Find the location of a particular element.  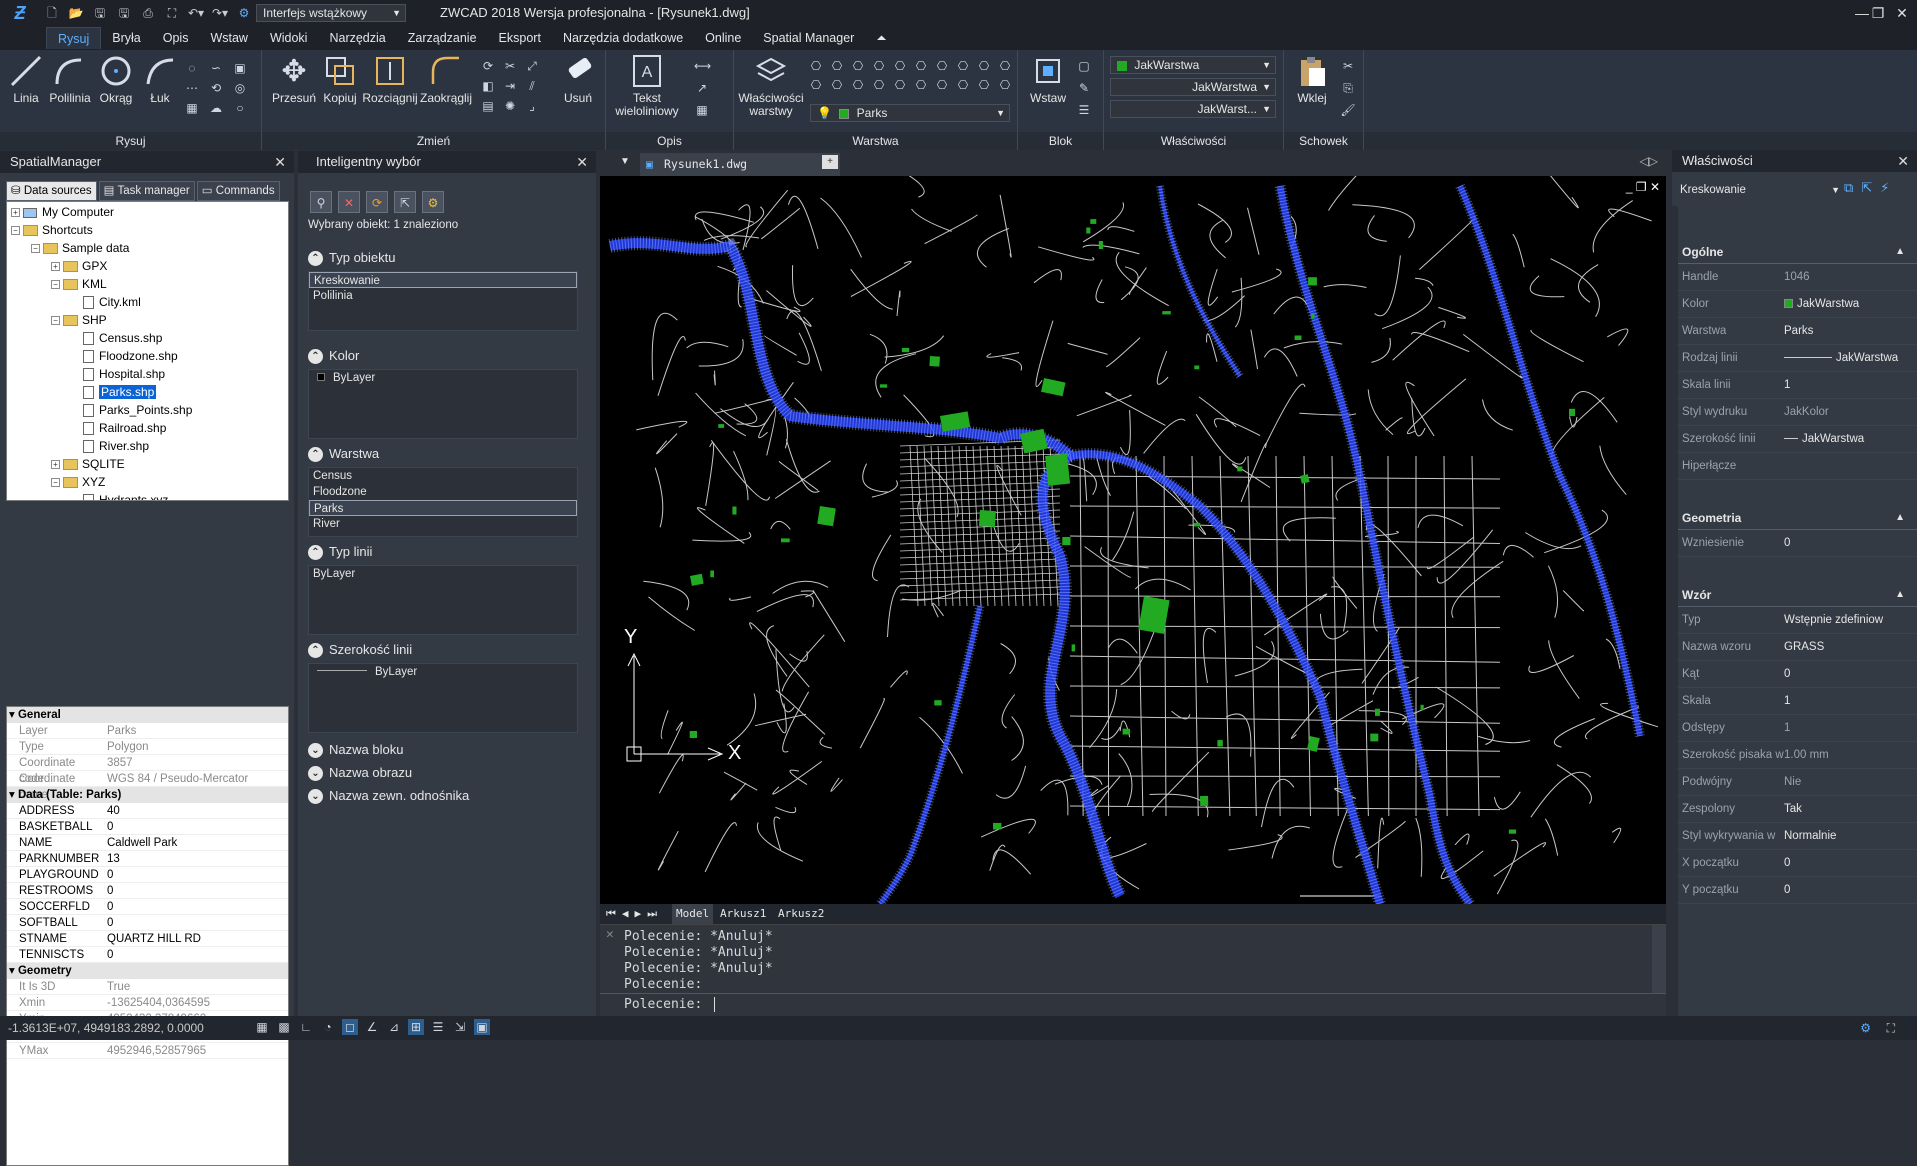

new-icon: 🗋 is located at coordinates (52, 13).